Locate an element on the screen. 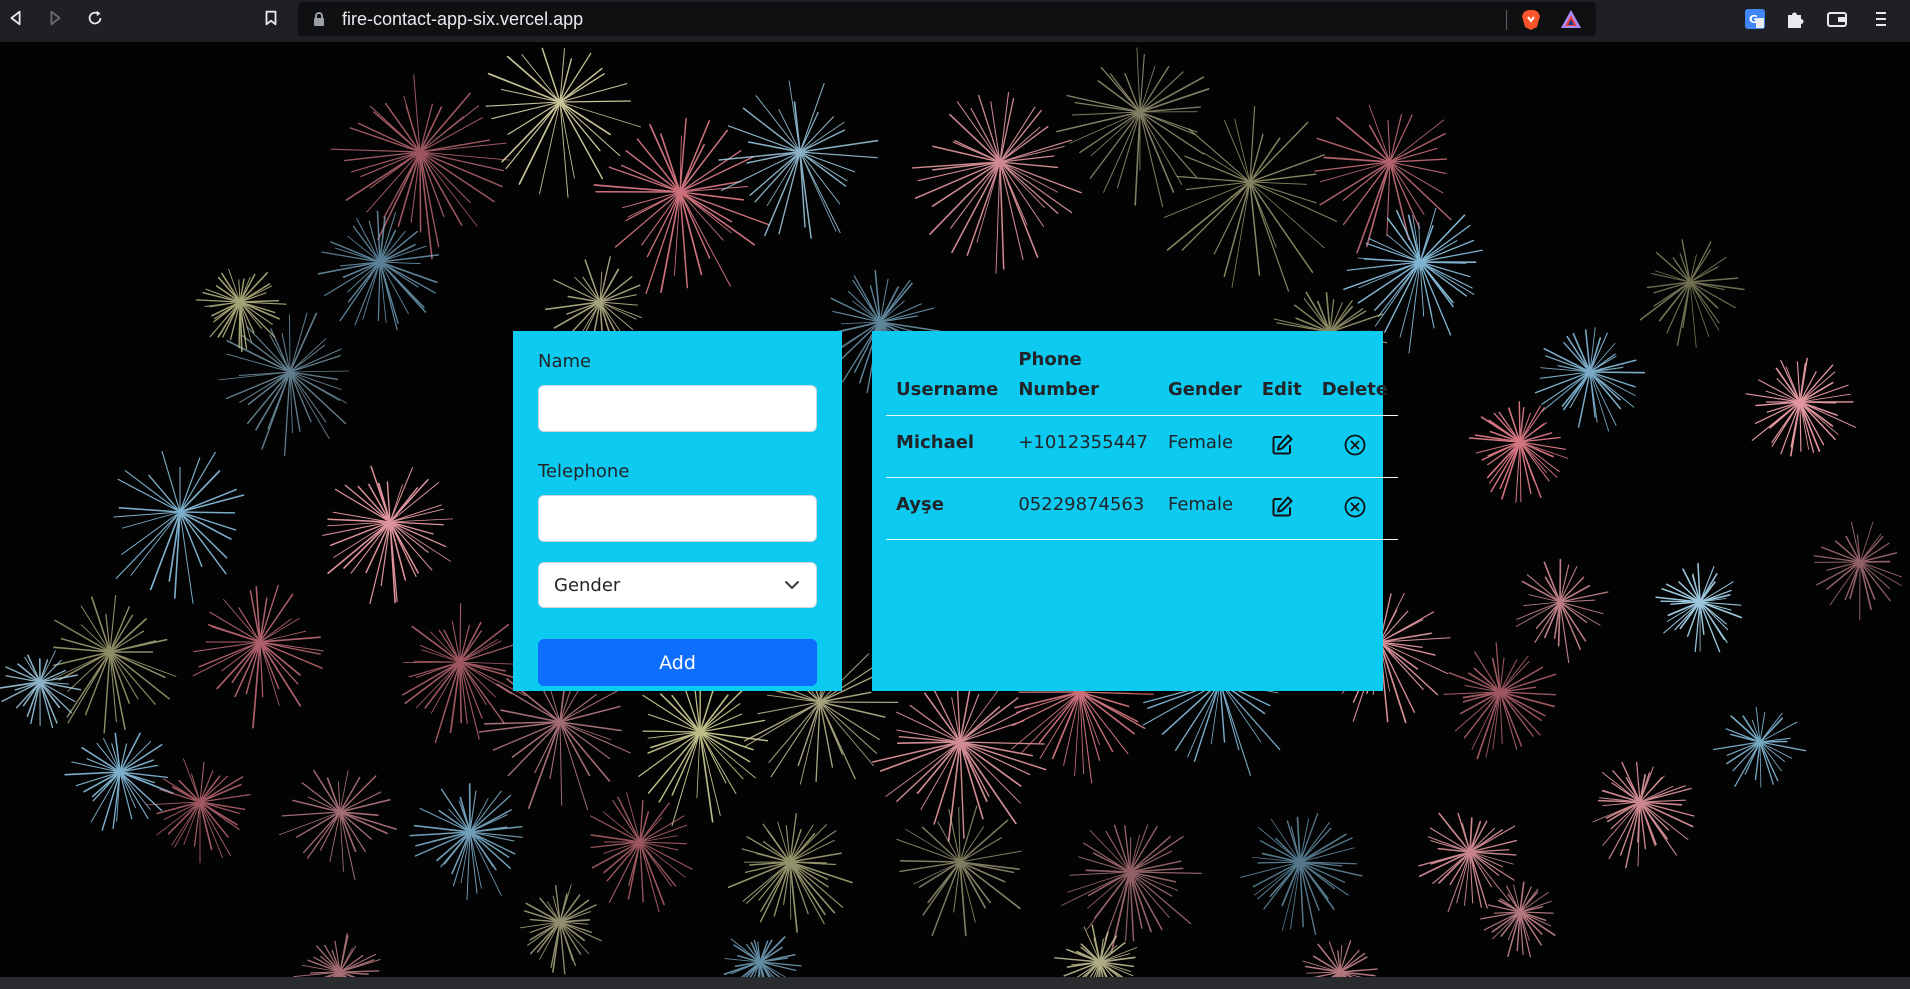  table-header-row: Username Phone Number Gender Edit Delete is located at coordinates (1142, 380).